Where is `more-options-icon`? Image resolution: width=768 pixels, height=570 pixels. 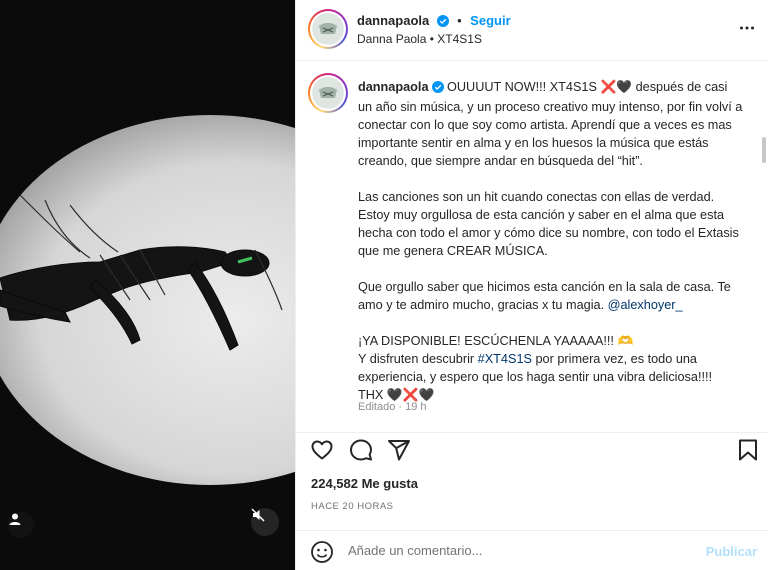
more-options-icon is located at coordinates (747, 30).